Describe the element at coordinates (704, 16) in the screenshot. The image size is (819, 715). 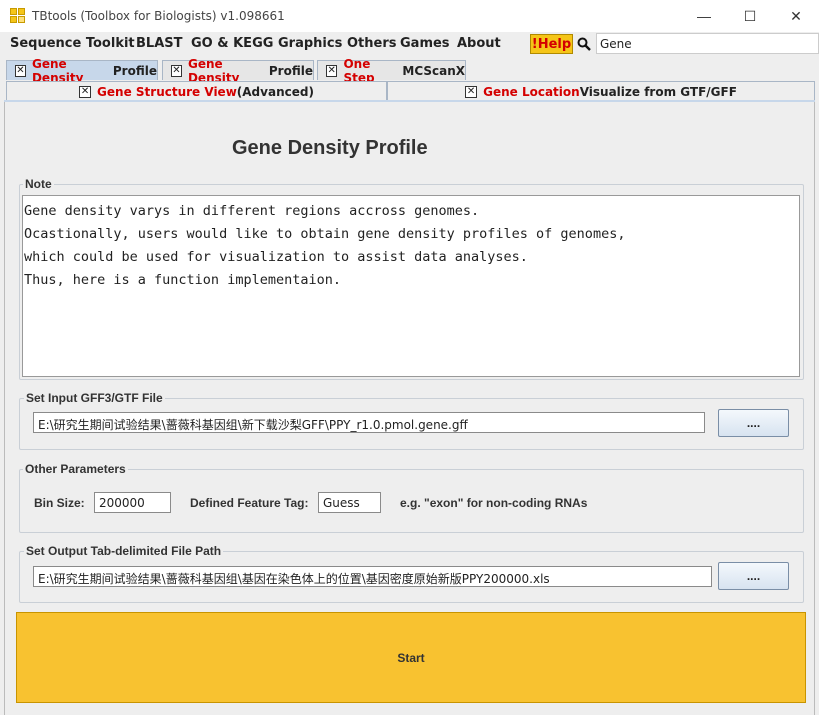
I see `minimize-button: —` at that location.